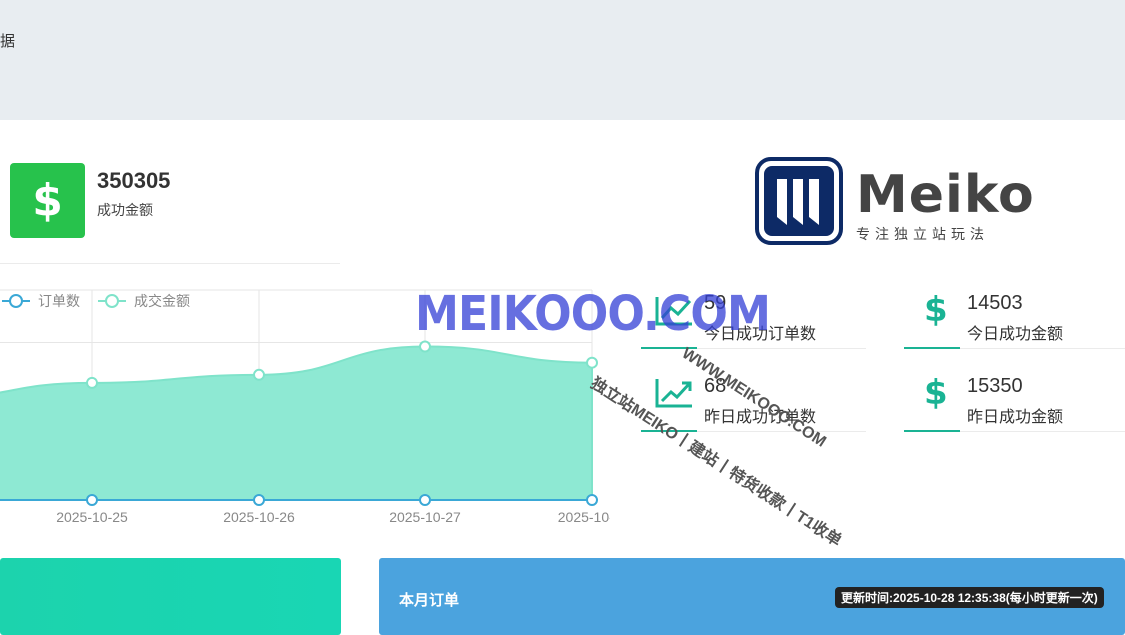 The height and width of the screenshot is (635, 1125). Describe the element at coordinates (170, 596) in the screenshot. I see `summary-panel-green` at that location.